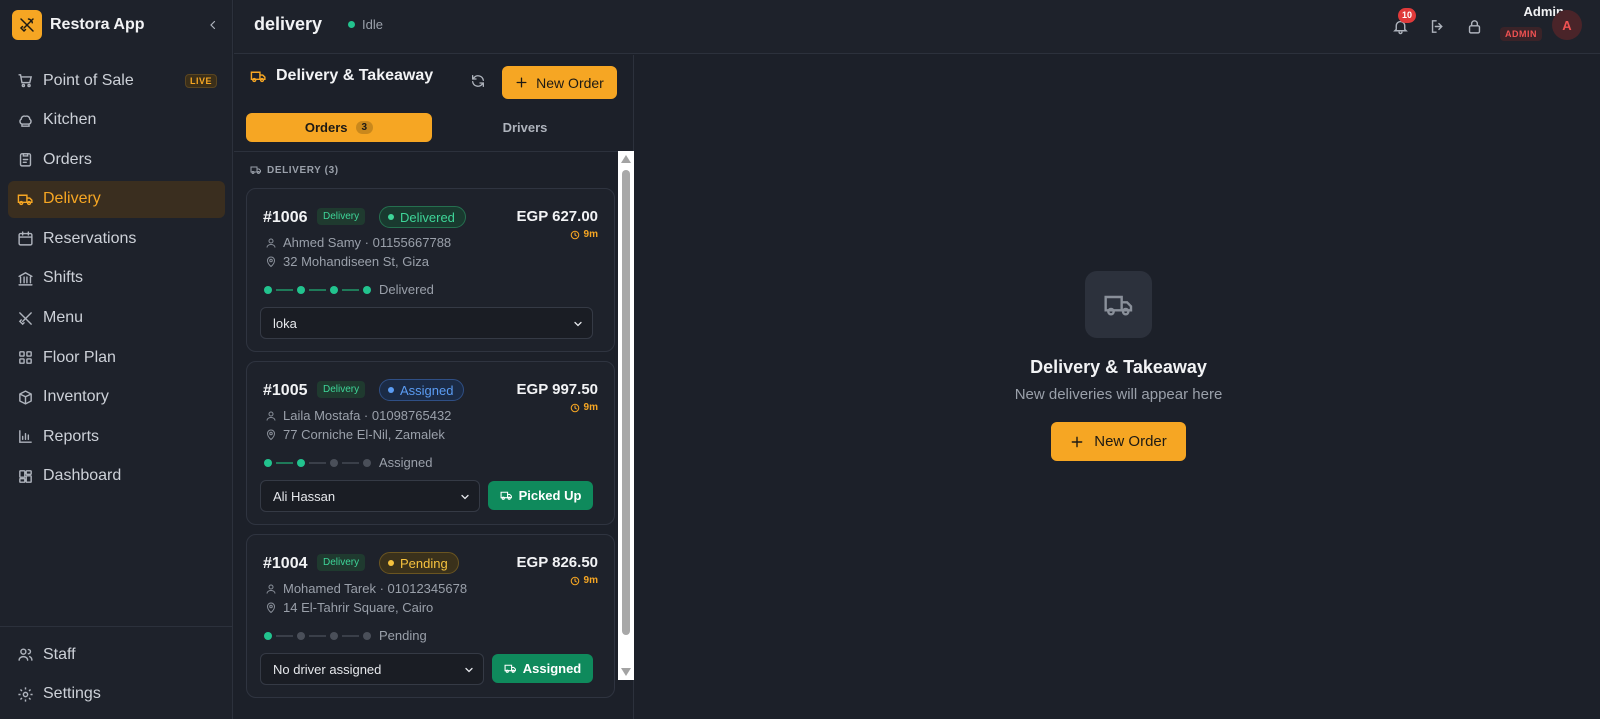  I want to click on refresh-button, so click(479, 82).